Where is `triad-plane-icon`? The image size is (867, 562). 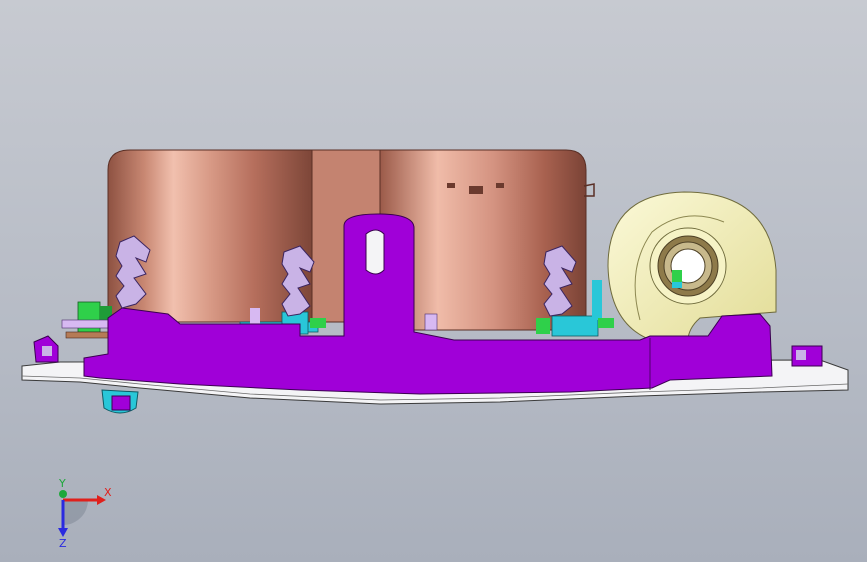 triad-plane-icon is located at coordinates (75, 512).